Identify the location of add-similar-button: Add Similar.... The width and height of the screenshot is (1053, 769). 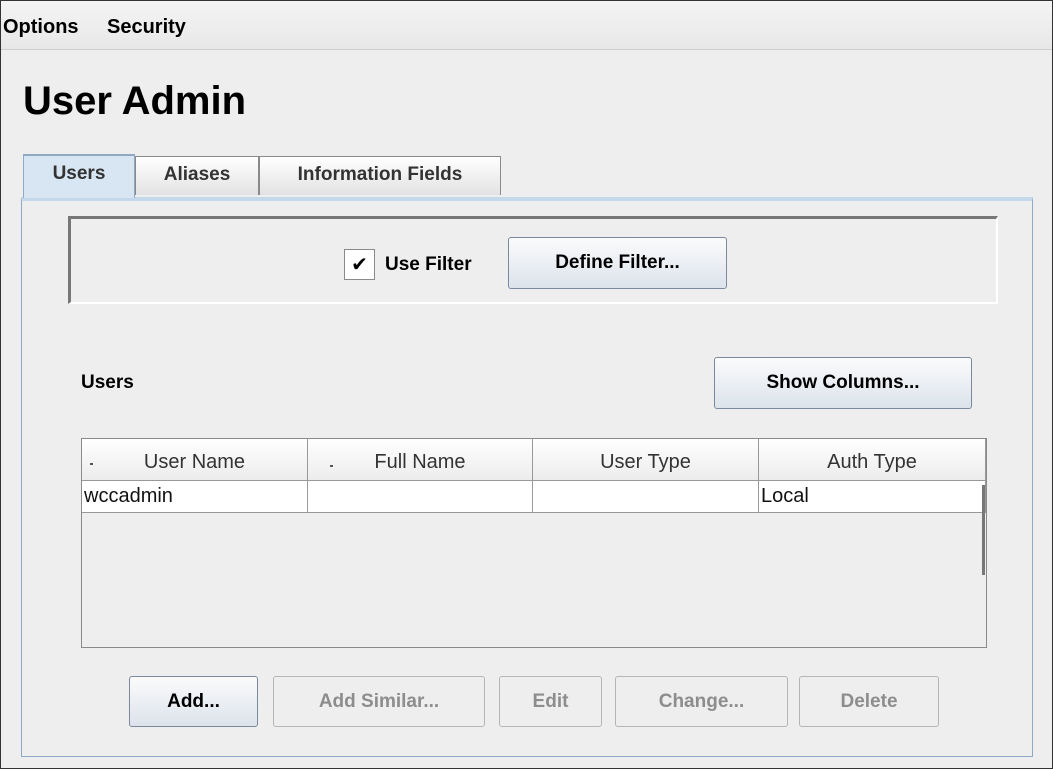
(379, 701).